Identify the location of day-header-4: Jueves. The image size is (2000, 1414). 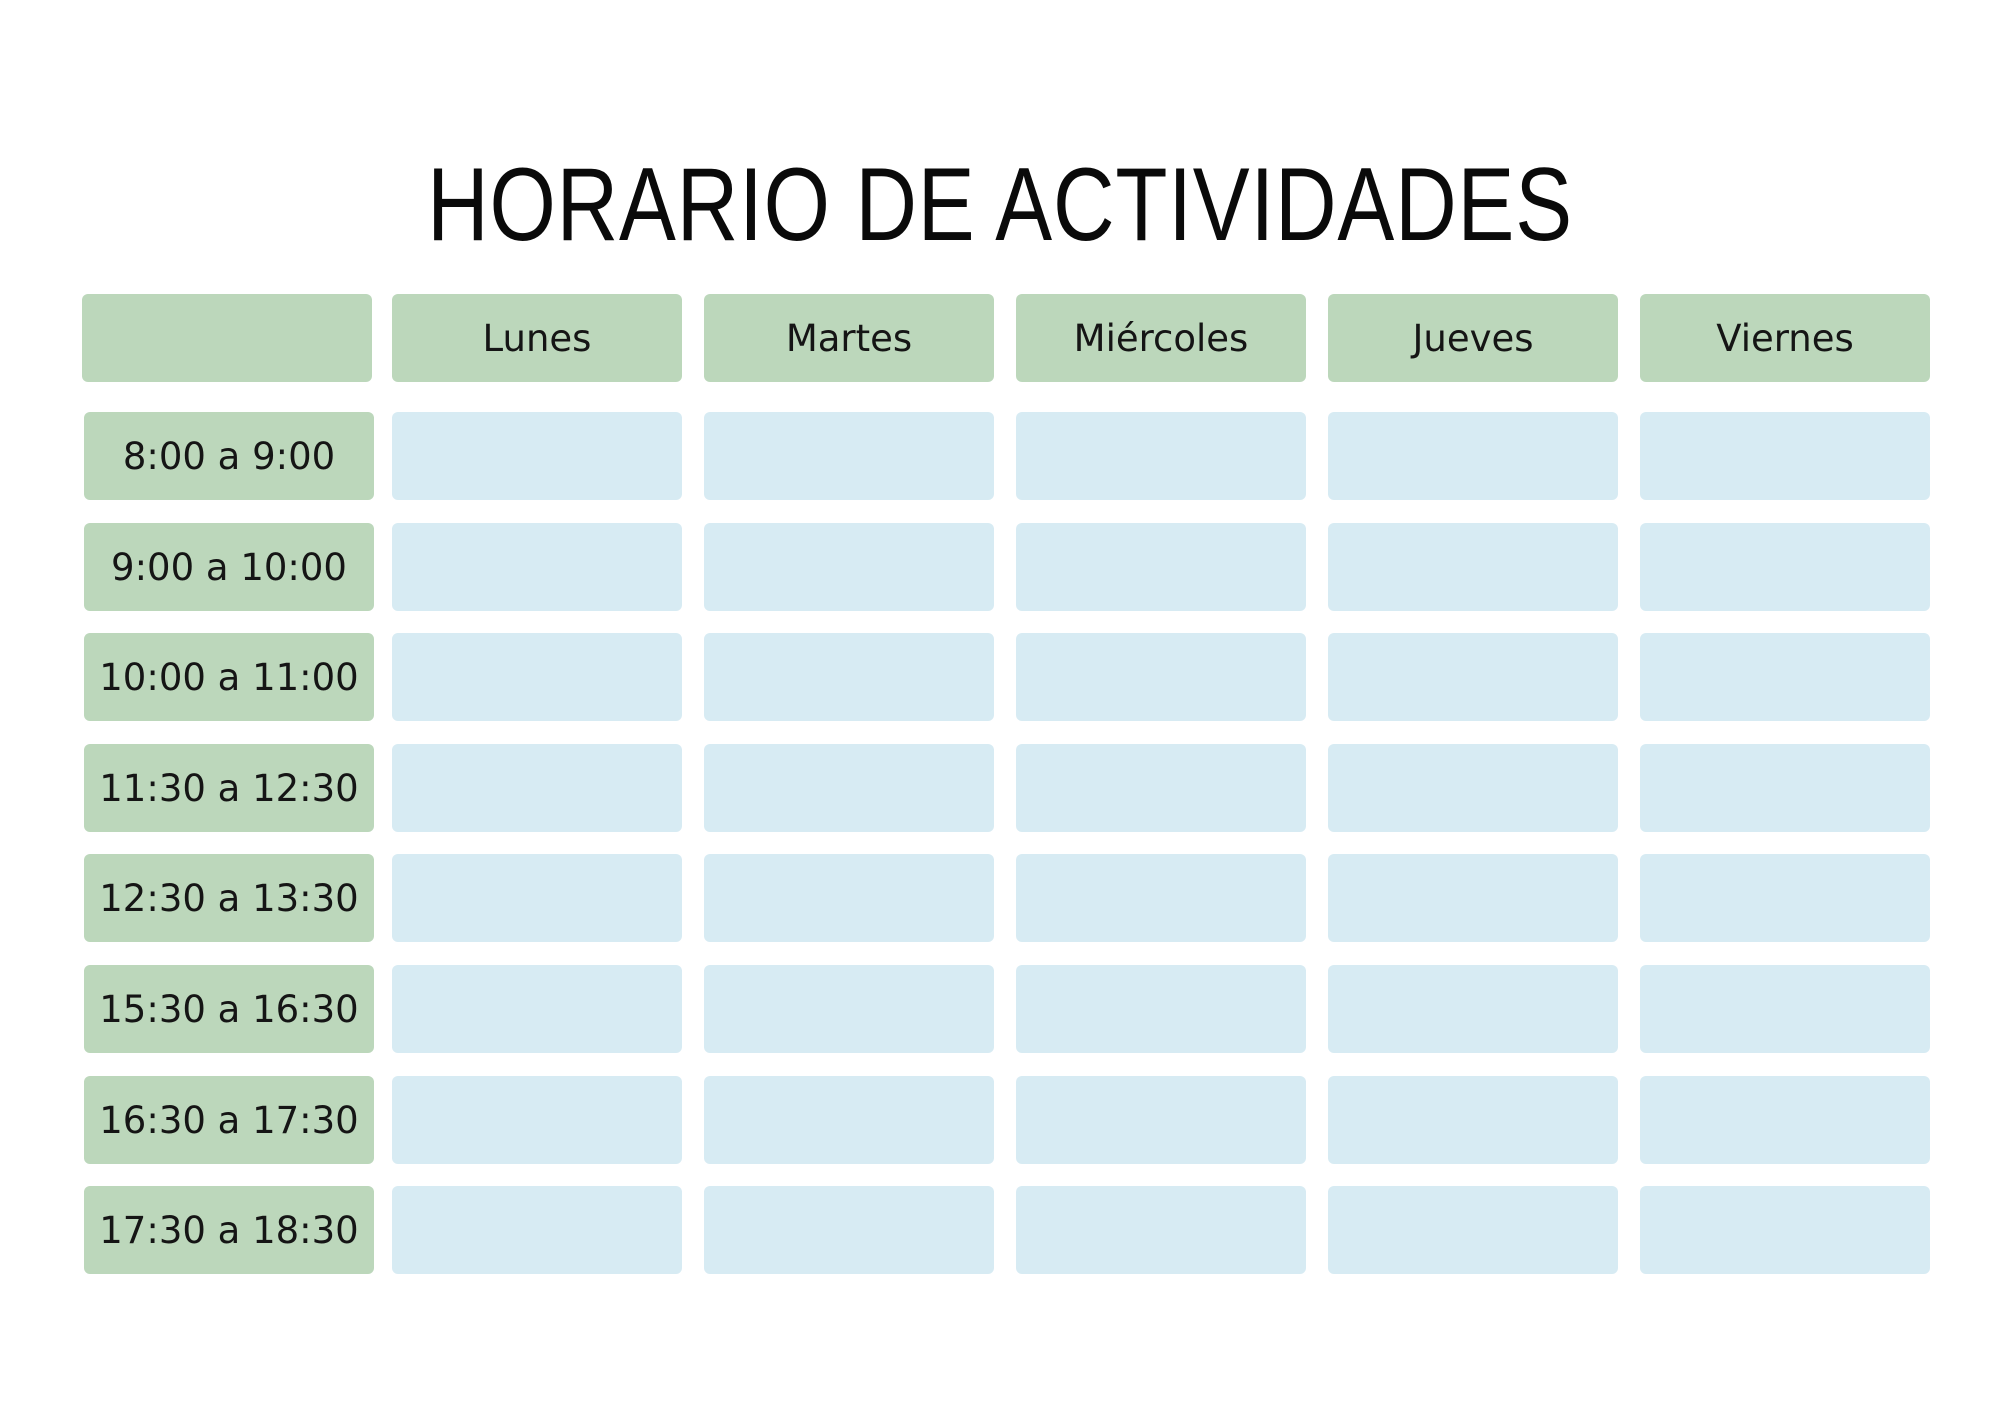
(1473, 338).